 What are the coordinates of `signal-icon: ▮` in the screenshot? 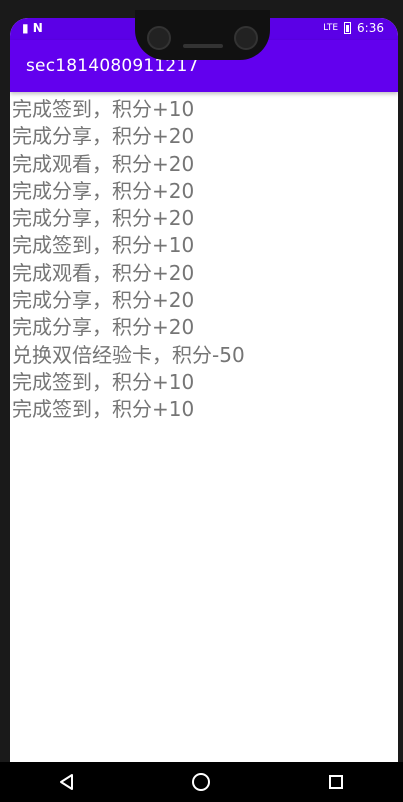 It's located at (25, 28).